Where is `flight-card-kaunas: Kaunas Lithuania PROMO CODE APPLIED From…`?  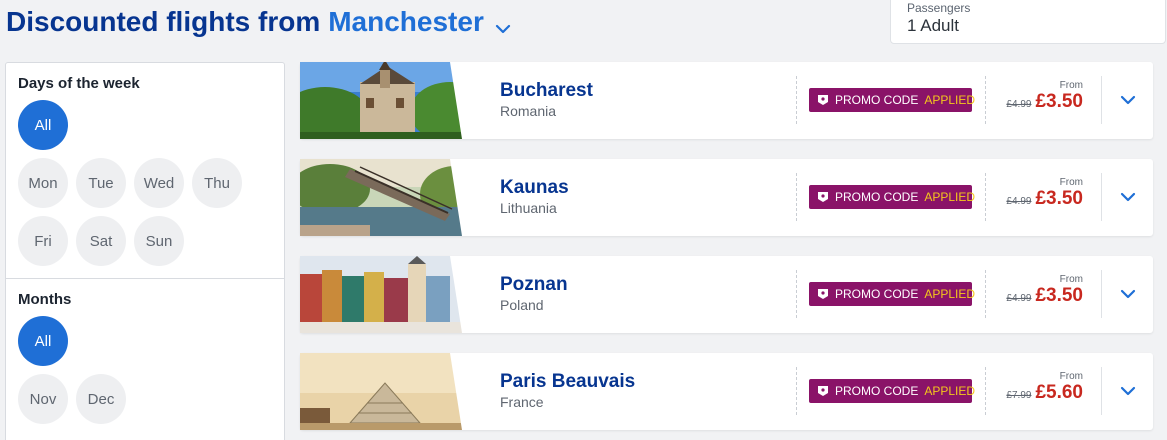 flight-card-kaunas: Kaunas Lithuania PROMO CODE APPLIED From… is located at coordinates (726, 197).